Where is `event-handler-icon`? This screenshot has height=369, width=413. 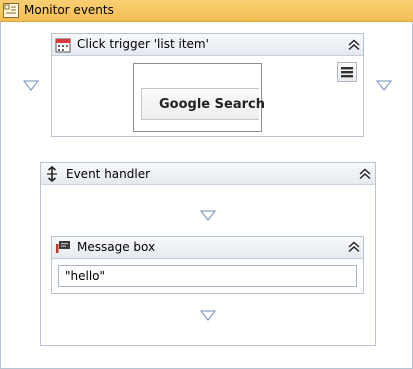 event-handler-icon is located at coordinates (52, 174).